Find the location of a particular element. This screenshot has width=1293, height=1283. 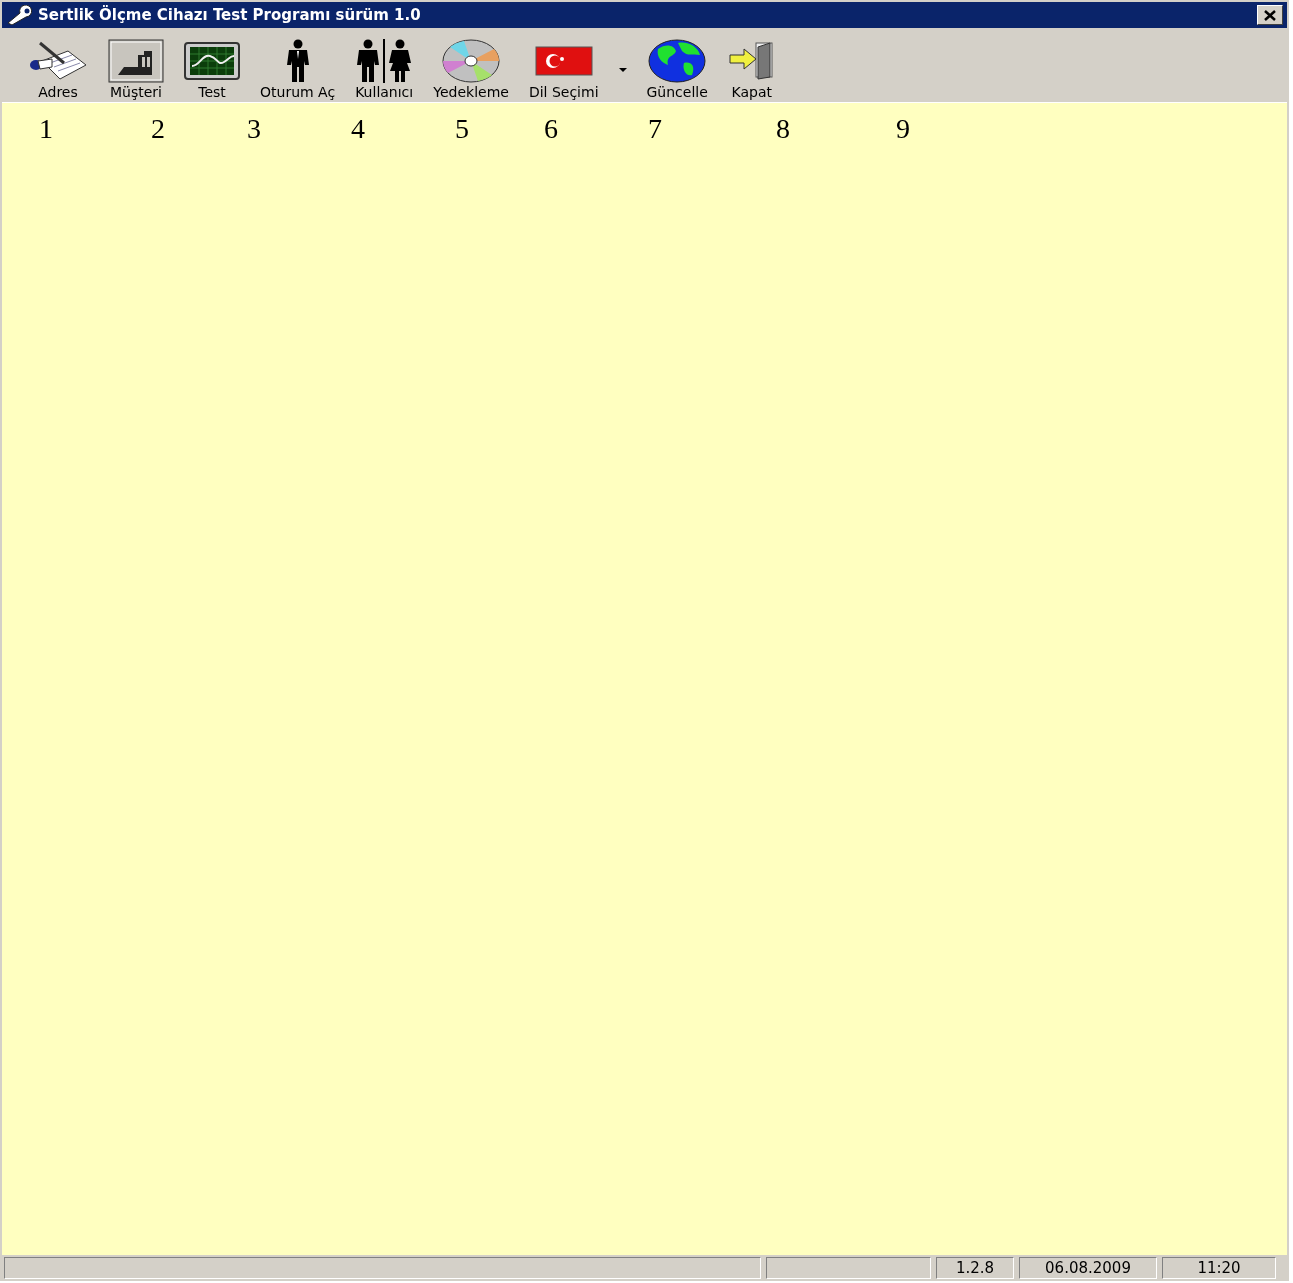

window-title: Sertlik Ölçme Cihazı Test Programı sürüm 1.0 is located at coordinates (230, 15).